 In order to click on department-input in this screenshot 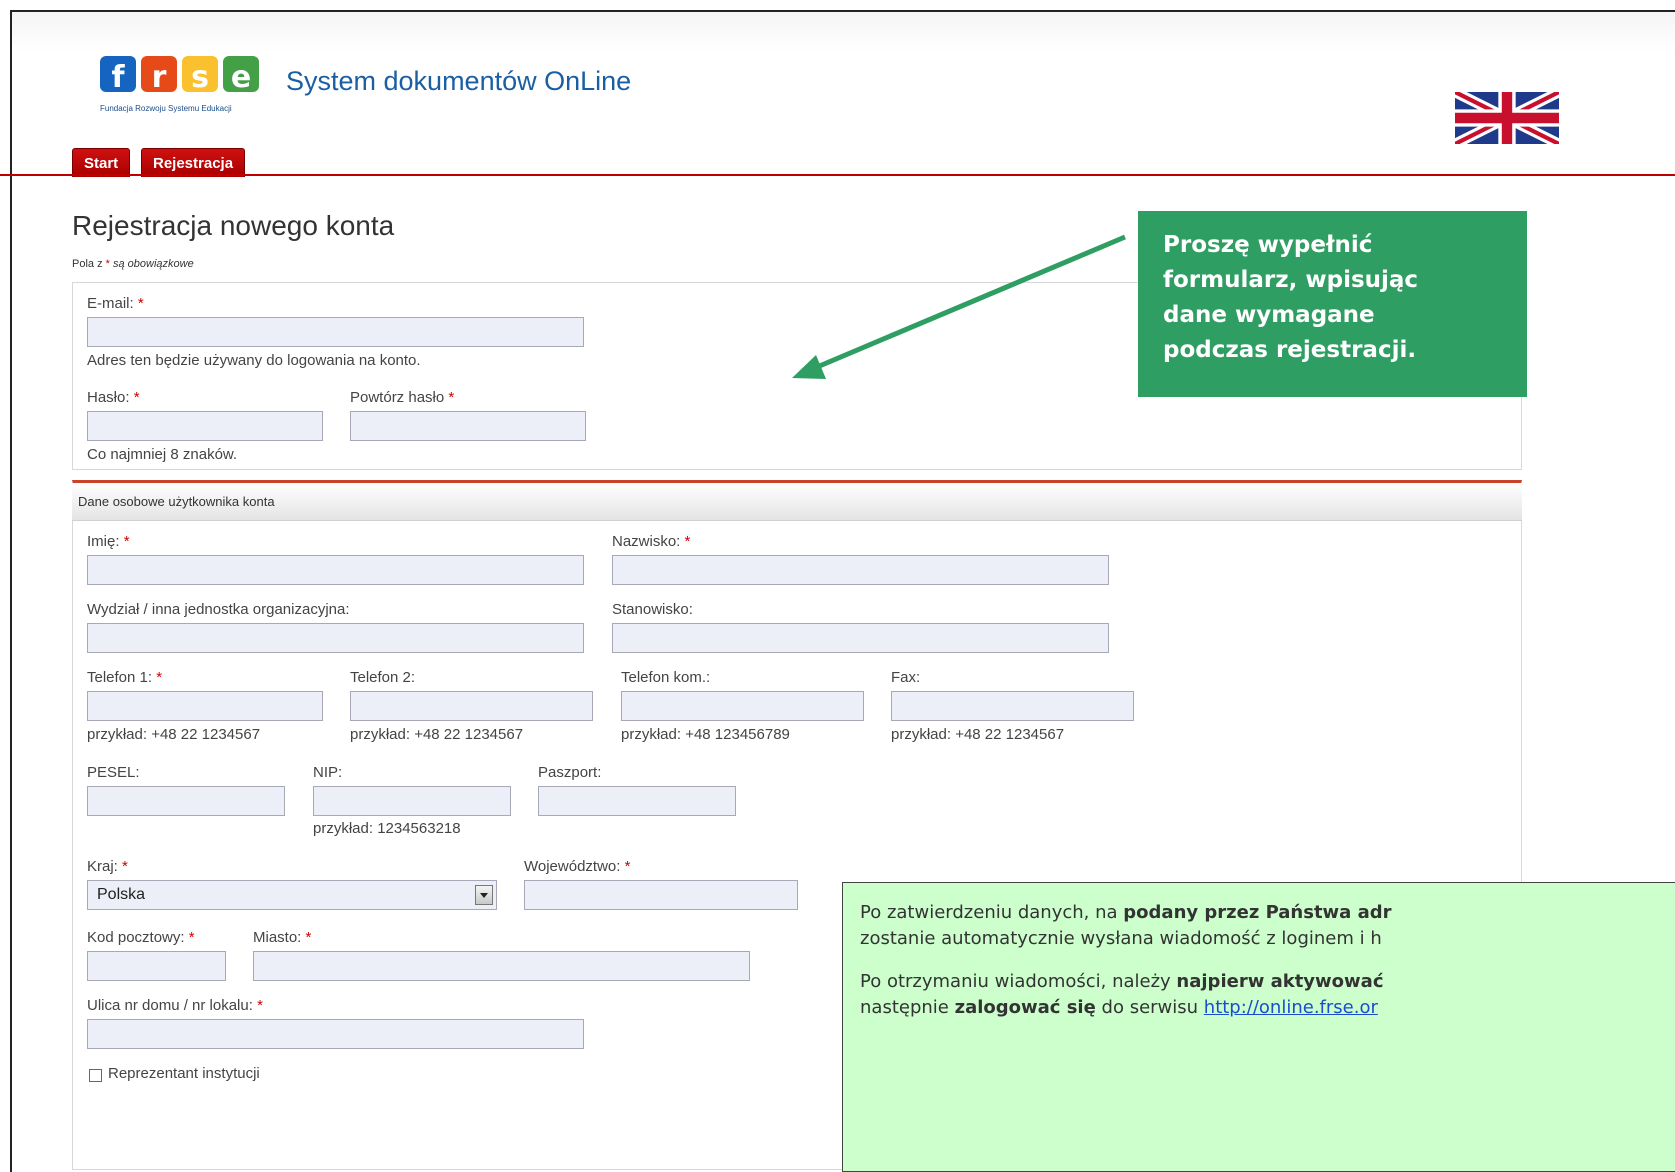, I will do `click(335, 638)`.